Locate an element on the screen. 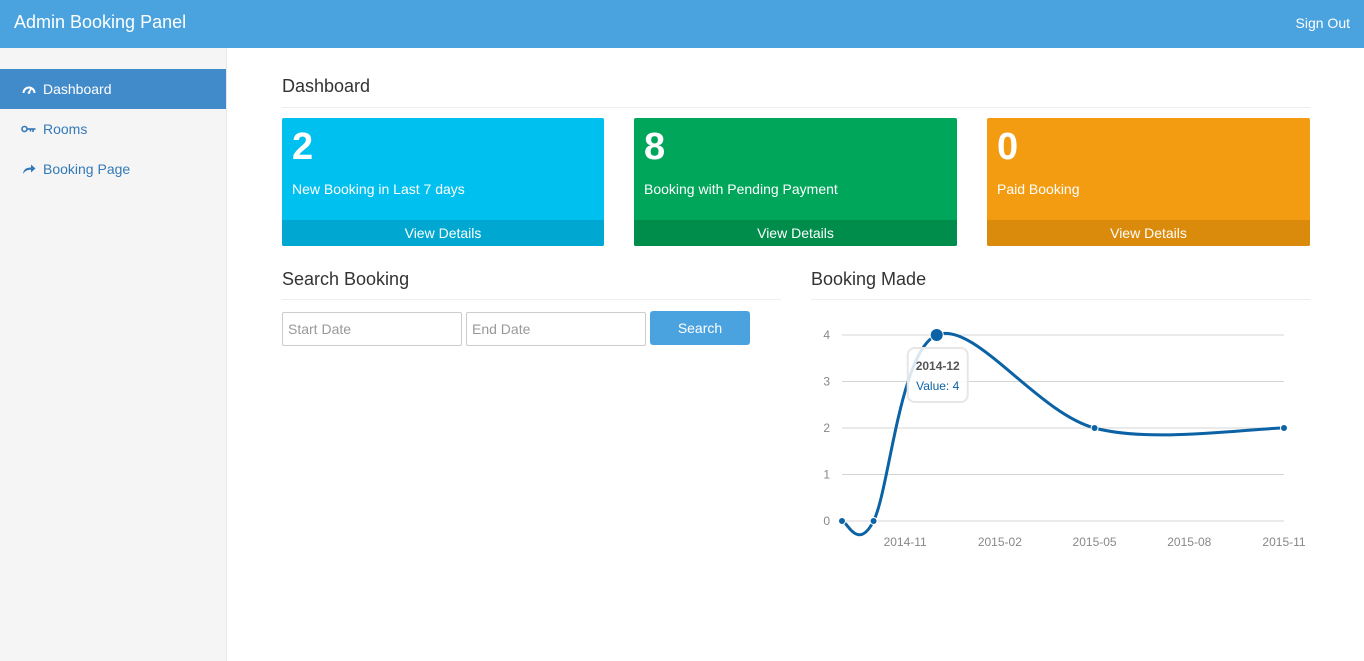 The height and width of the screenshot is (661, 1364). page-title-divider is located at coordinates (796, 107).